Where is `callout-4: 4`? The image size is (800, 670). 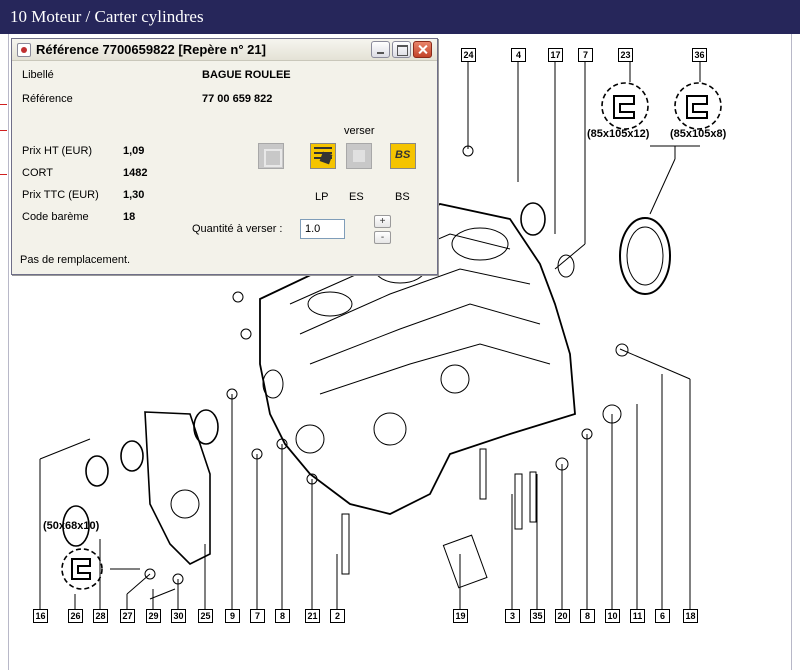
callout-4: 4 is located at coordinates (518, 55).